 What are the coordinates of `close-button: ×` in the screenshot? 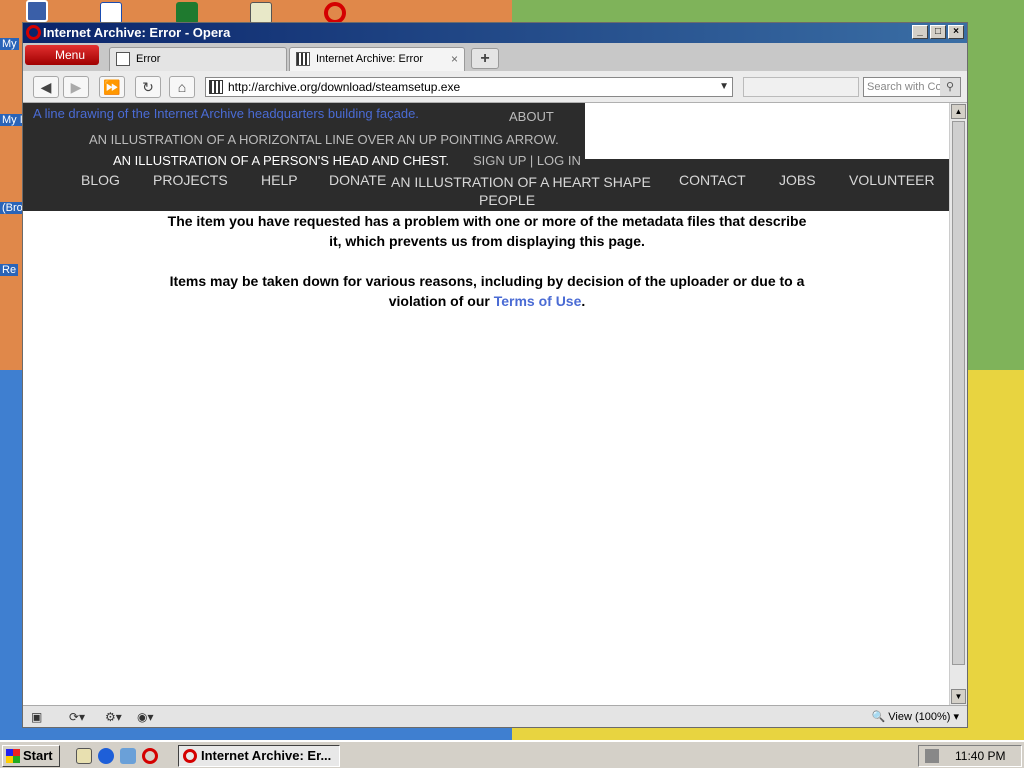 It's located at (956, 32).